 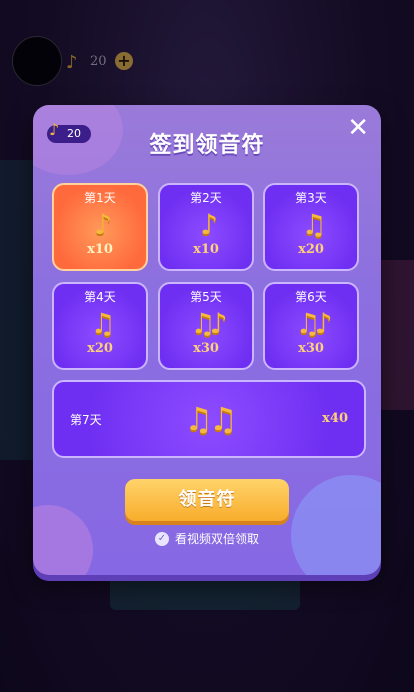 I want to click on day-card-3: 第3天 ♫ x20, so click(x=311, y=227).